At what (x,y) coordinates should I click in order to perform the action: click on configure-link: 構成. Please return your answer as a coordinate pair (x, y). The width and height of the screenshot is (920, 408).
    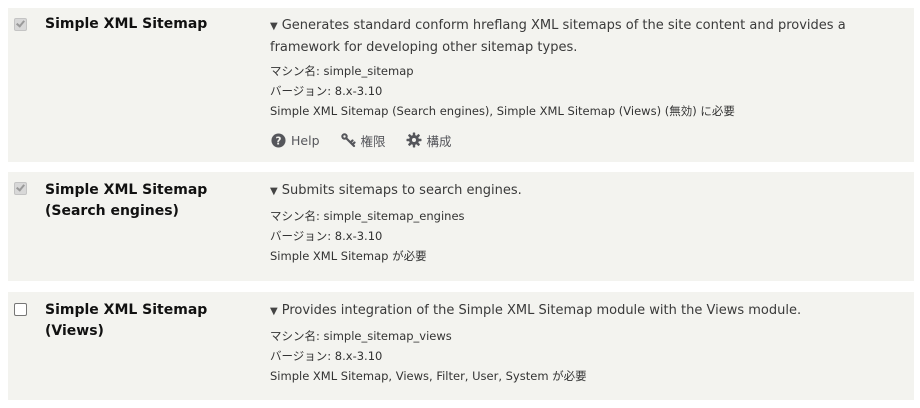
    Looking at the image, I should click on (429, 140).